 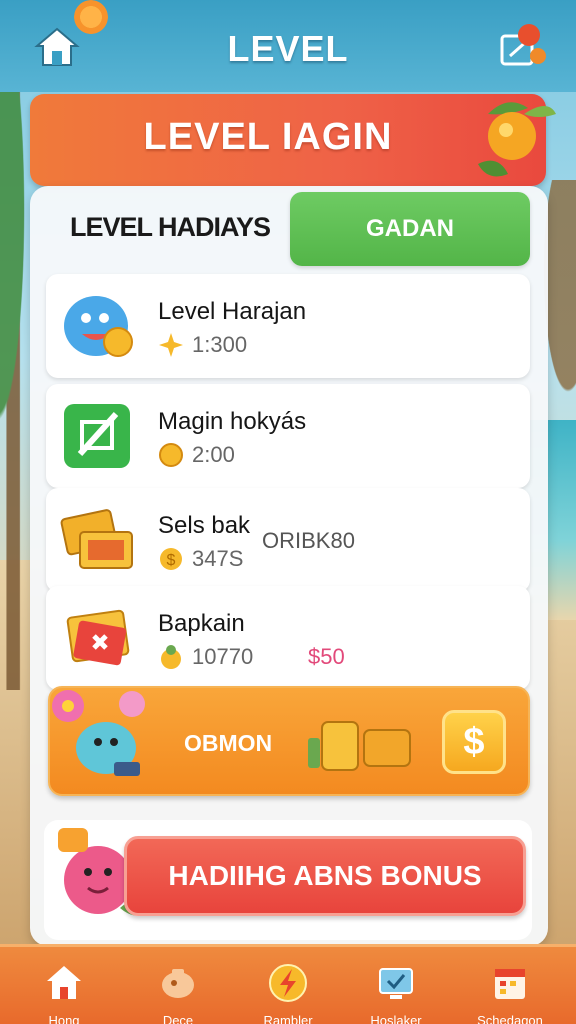 What do you see at coordinates (288, 436) in the screenshot?
I see `list-item: Magin hokyás 2:00` at bounding box center [288, 436].